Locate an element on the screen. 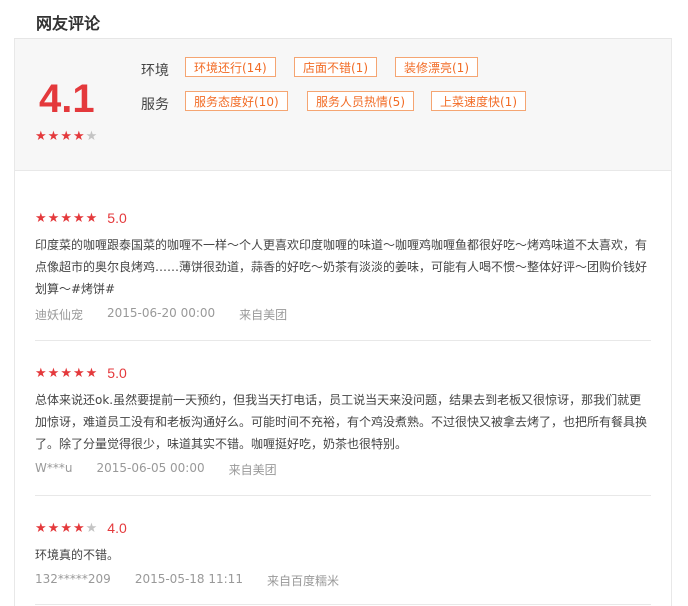 This screenshot has width=688, height=606. service-tag: 上菜速度快(1) is located at coordinates (478, 101).